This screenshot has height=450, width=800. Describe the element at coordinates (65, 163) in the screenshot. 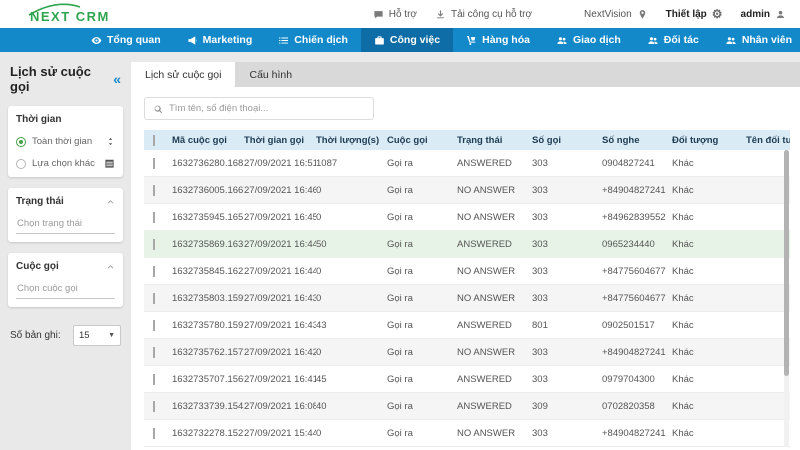

I see `time-option-custom: Lựa chọn khác` at that location.